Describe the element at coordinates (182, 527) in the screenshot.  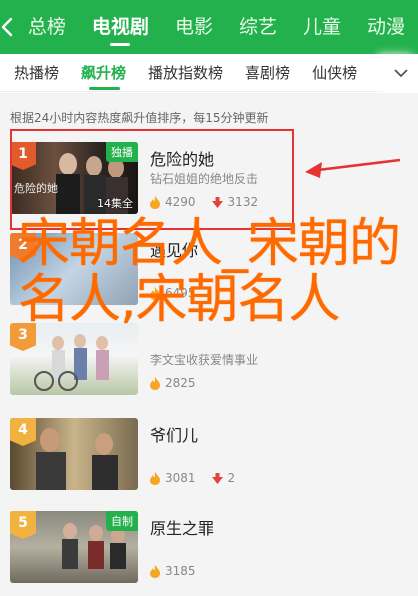
I see `show-title: 原生之罪` at that location.